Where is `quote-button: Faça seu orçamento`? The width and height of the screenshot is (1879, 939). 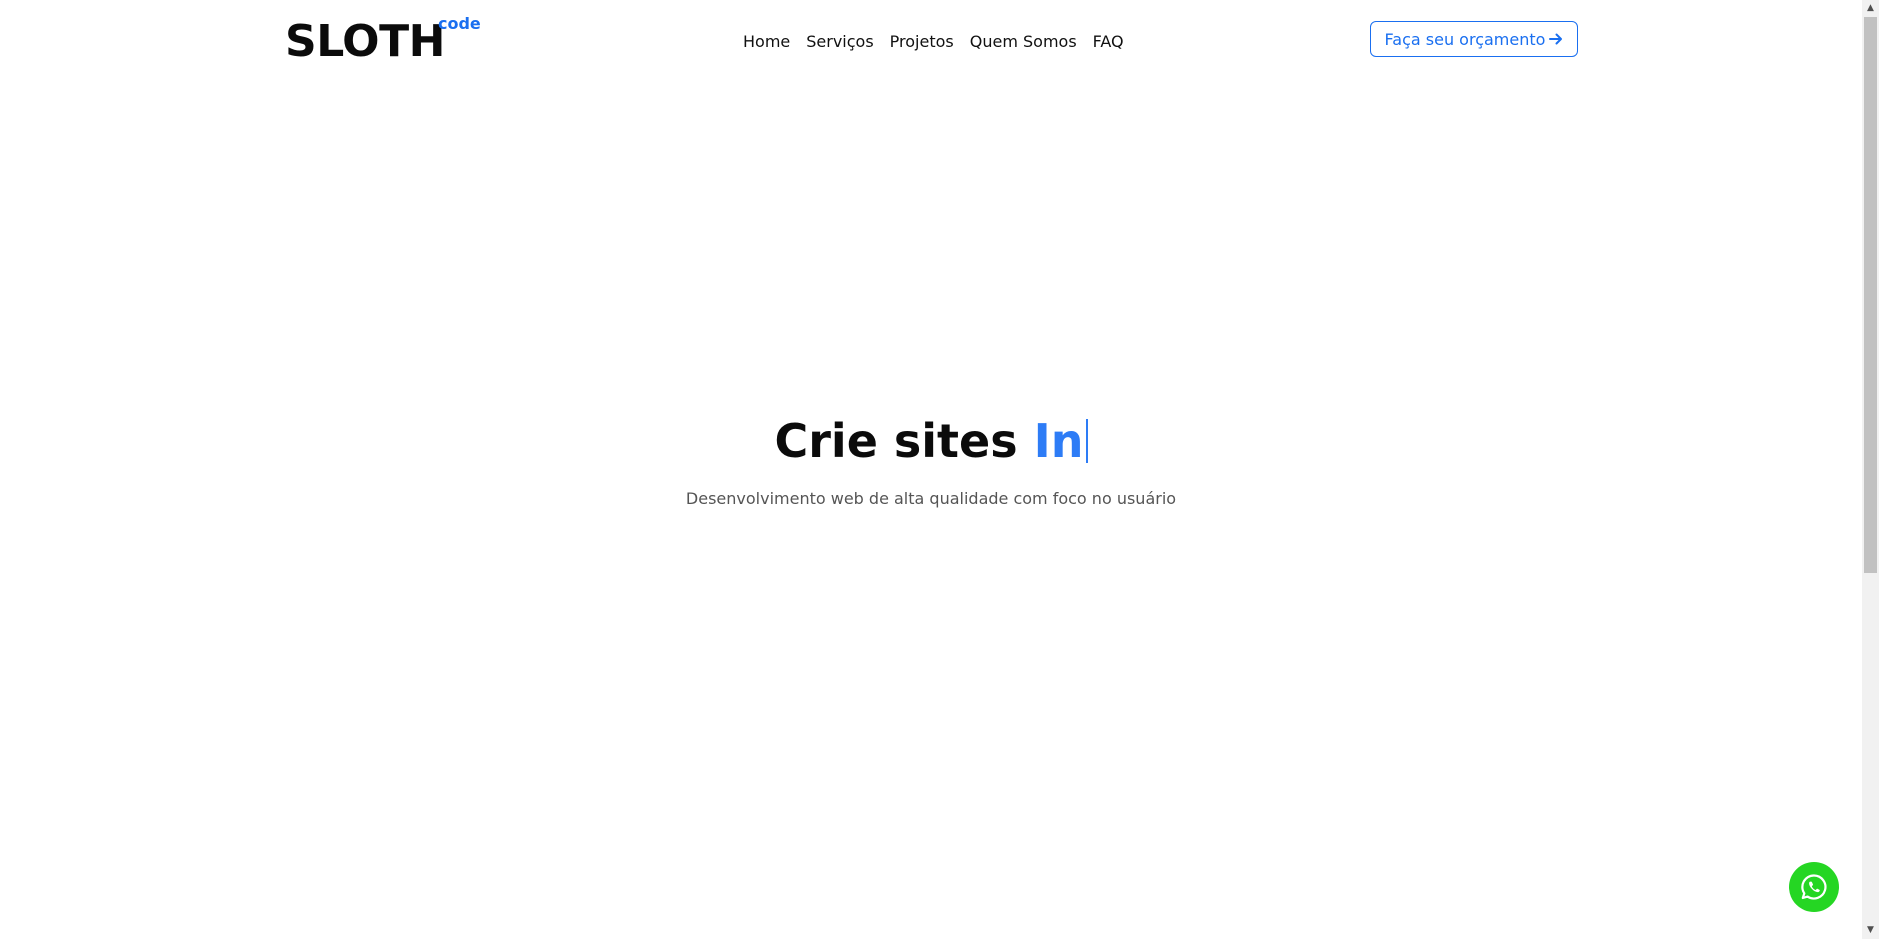
quote-button: Faça seu orçamento is located at coordinates (1474, 39).